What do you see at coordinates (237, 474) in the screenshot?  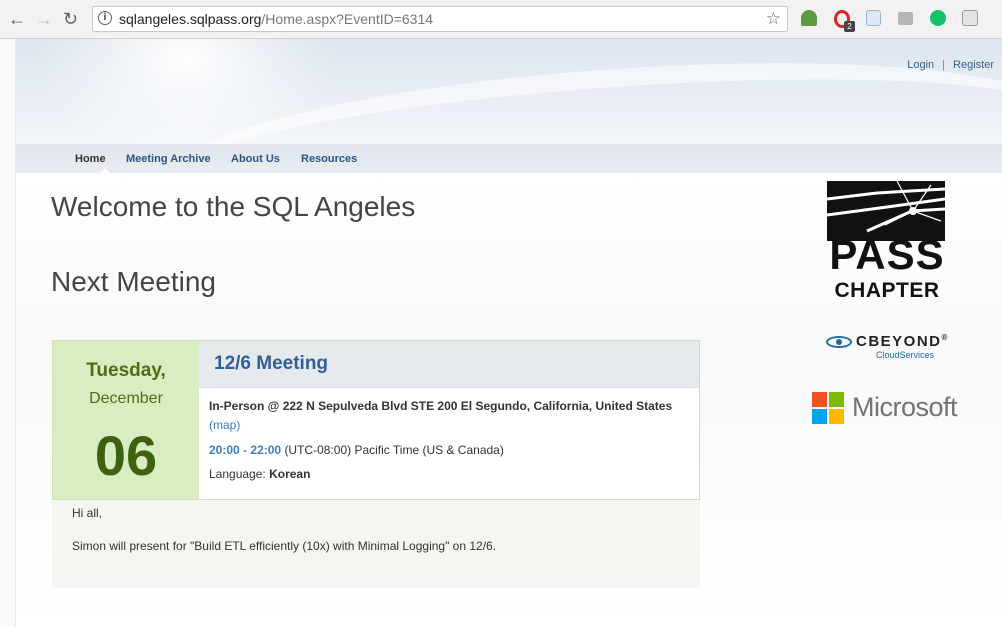 I see `language-label: Language:` at bounding box center [237, 474].